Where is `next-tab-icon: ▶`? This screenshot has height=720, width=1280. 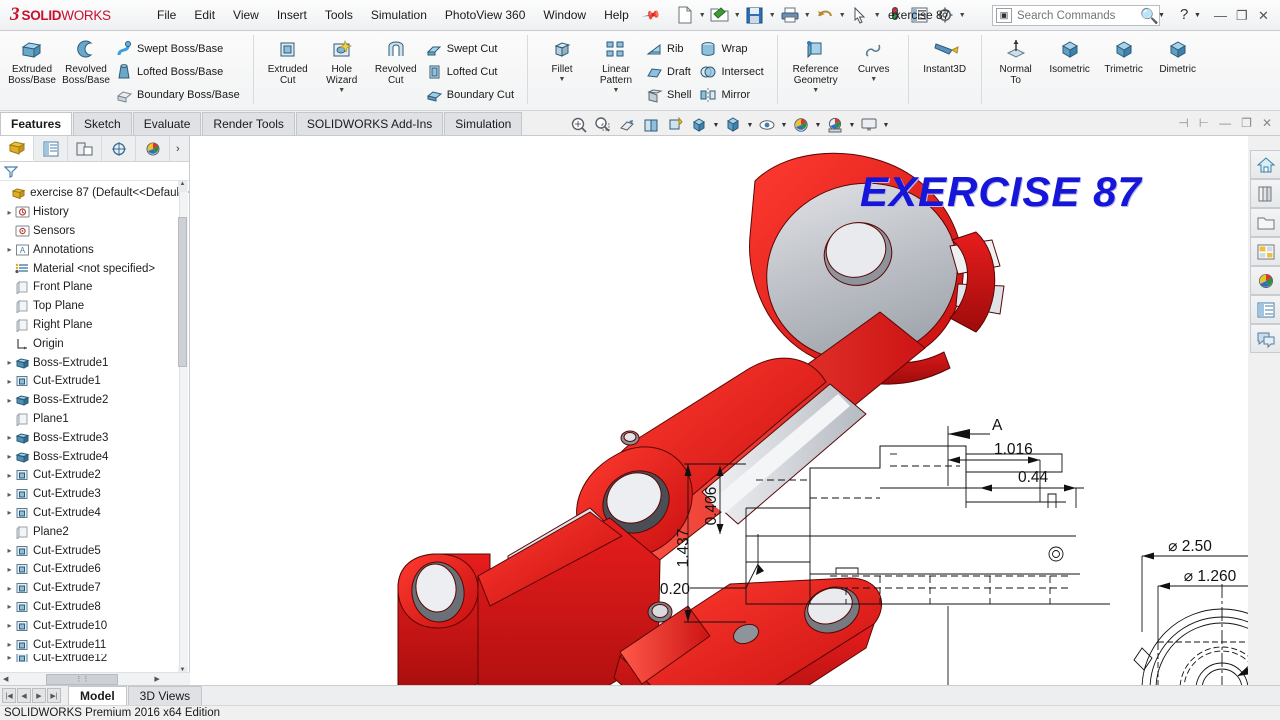
next-tab-icon: ▶ is located at coordinates (39, 695).